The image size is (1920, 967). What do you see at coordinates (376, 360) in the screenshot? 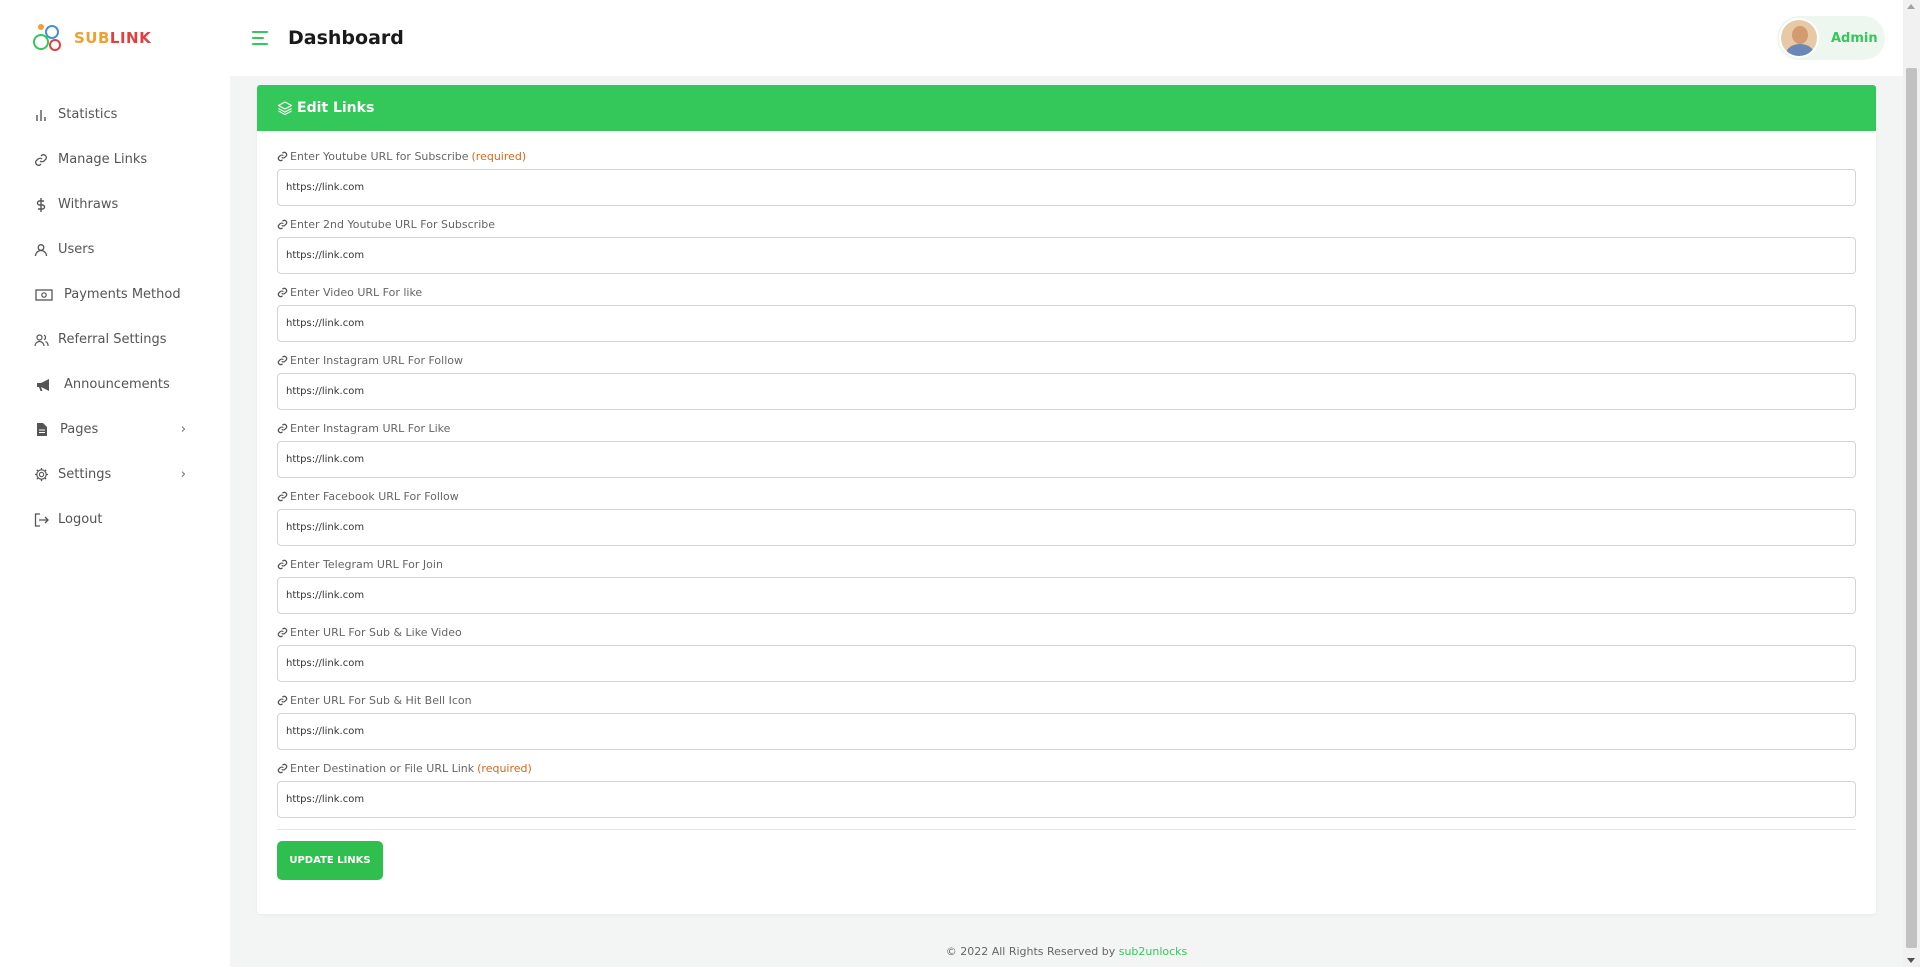
I see `field-label-text: Enter Instagram URL For Follow` at bounding box center [376, 360].